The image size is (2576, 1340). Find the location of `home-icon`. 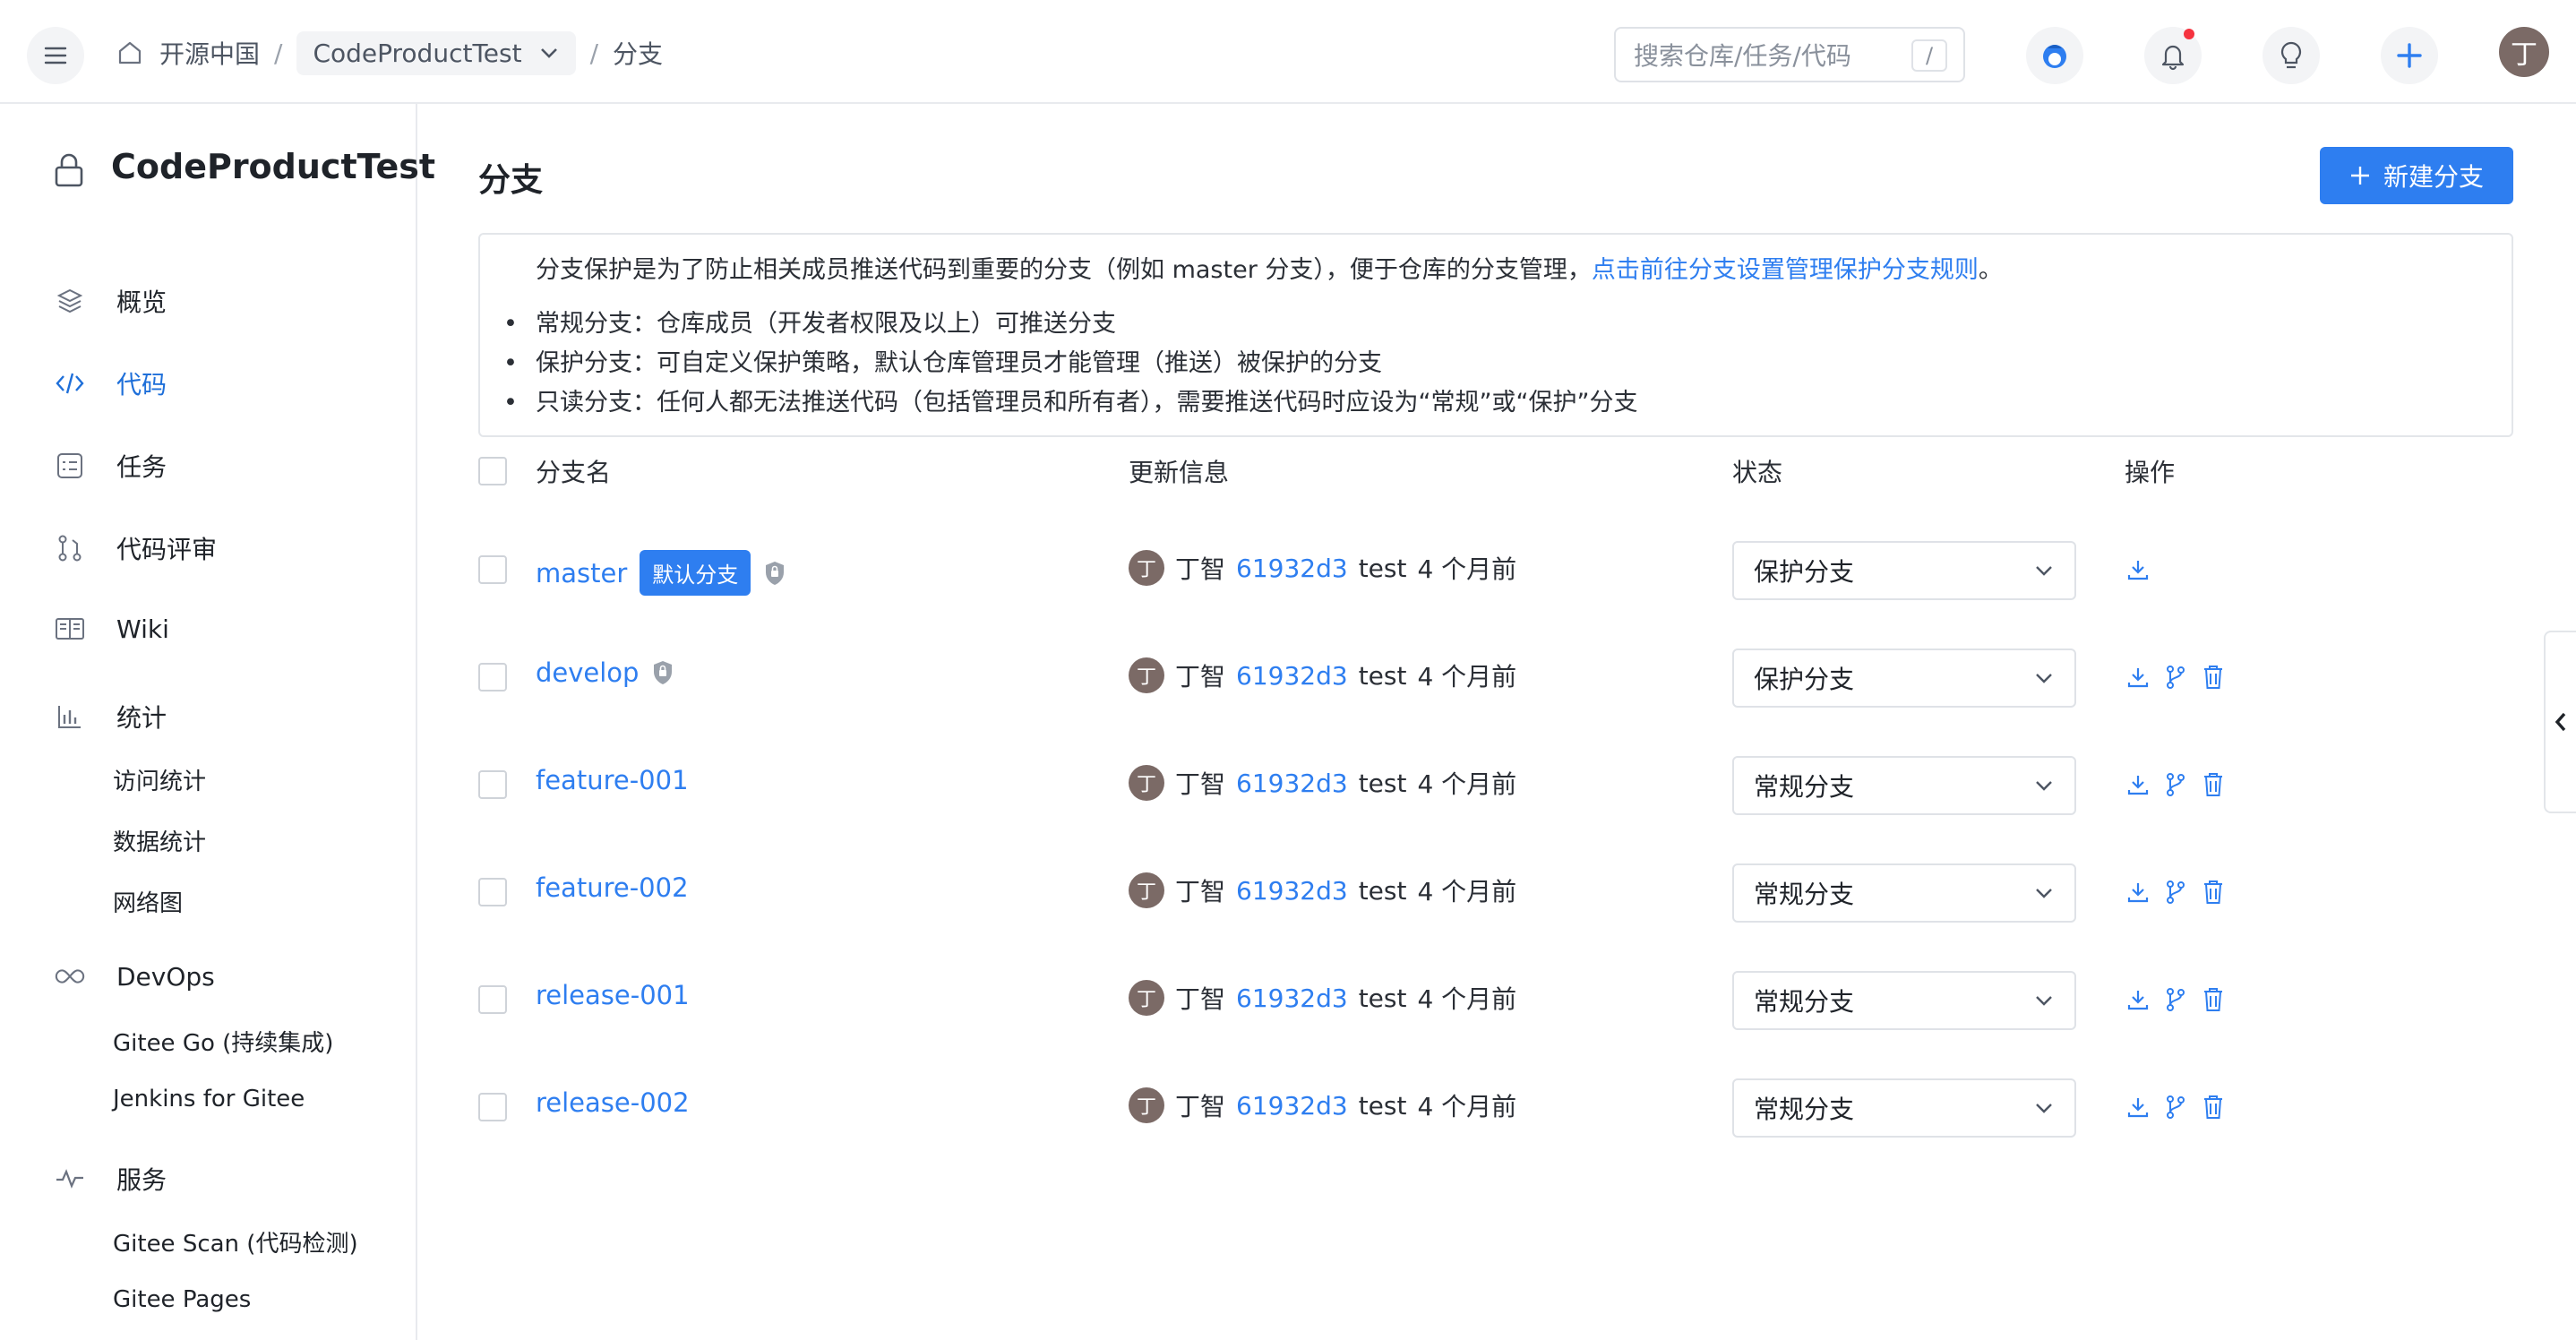

home-icon is located at coordinates (129, 52).